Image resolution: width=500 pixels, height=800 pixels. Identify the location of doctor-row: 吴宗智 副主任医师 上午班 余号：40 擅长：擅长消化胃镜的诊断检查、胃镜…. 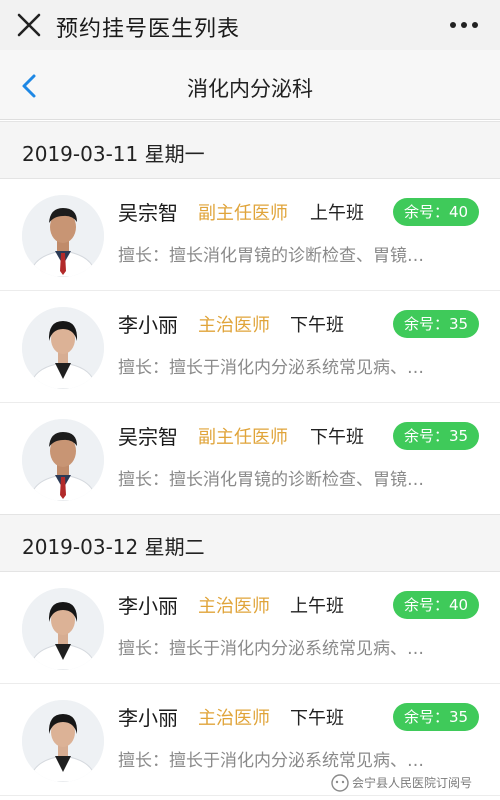
(250, 235).